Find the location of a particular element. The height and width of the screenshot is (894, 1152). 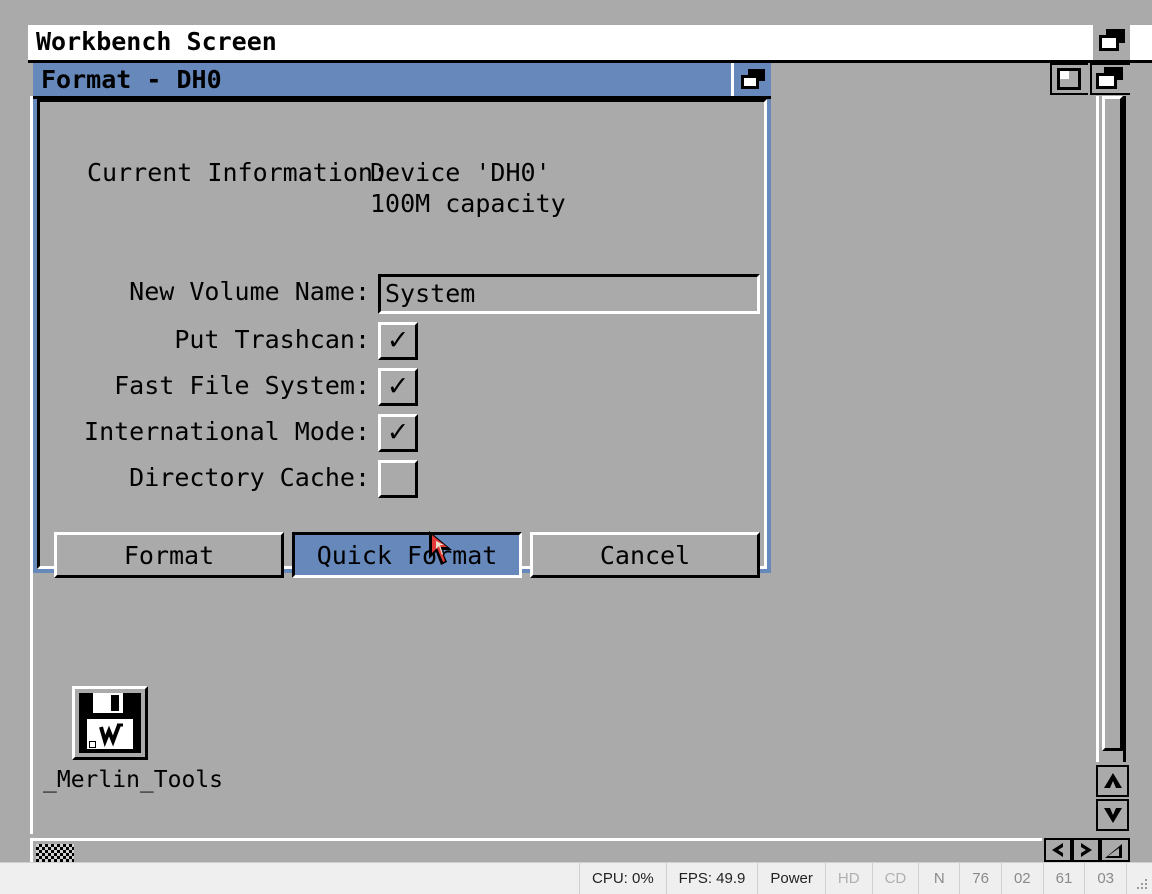

put-trashcan-checkbox: ✓ is located at coordinates (398, 341).